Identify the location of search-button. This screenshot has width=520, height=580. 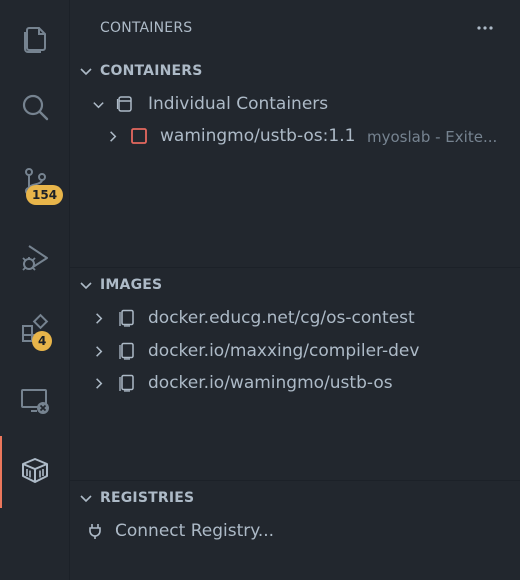
(34, 108).